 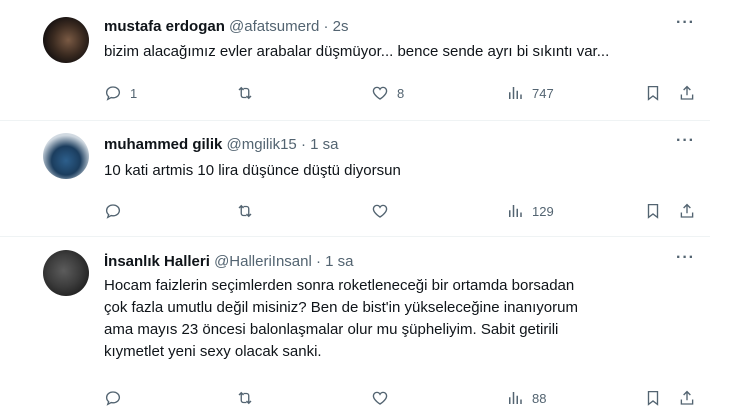 I want to click on author-handle: @mgilik15, so click(x=262, y=144).